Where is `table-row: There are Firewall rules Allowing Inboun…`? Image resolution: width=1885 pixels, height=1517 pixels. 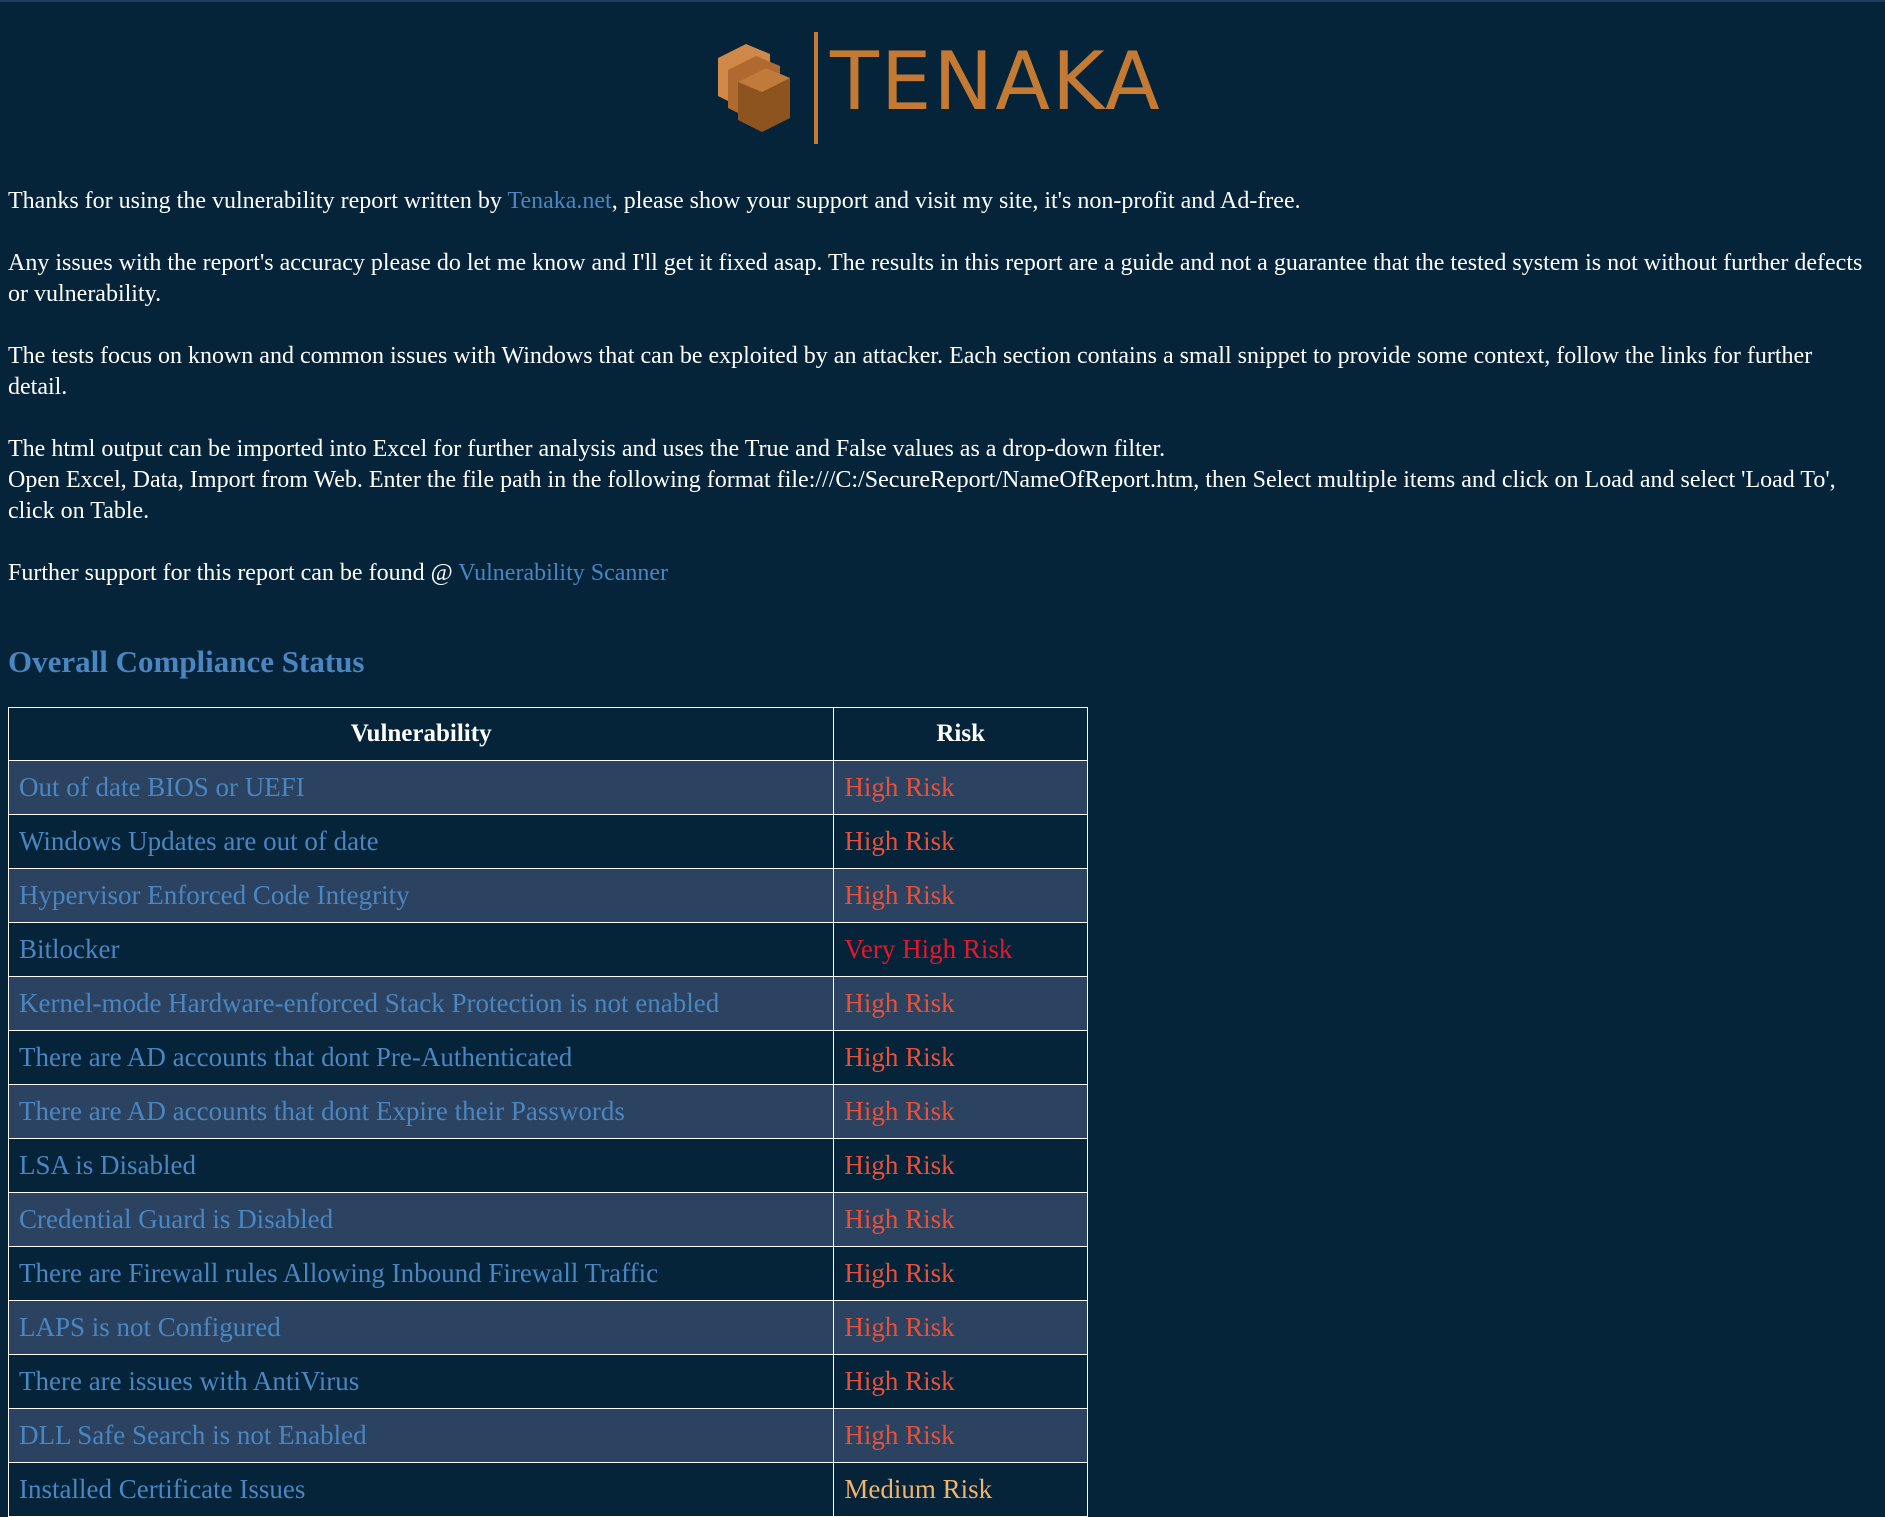 table-row: There are Firewall rules Allowing Inboun… is located at coordinates (547, 1273).